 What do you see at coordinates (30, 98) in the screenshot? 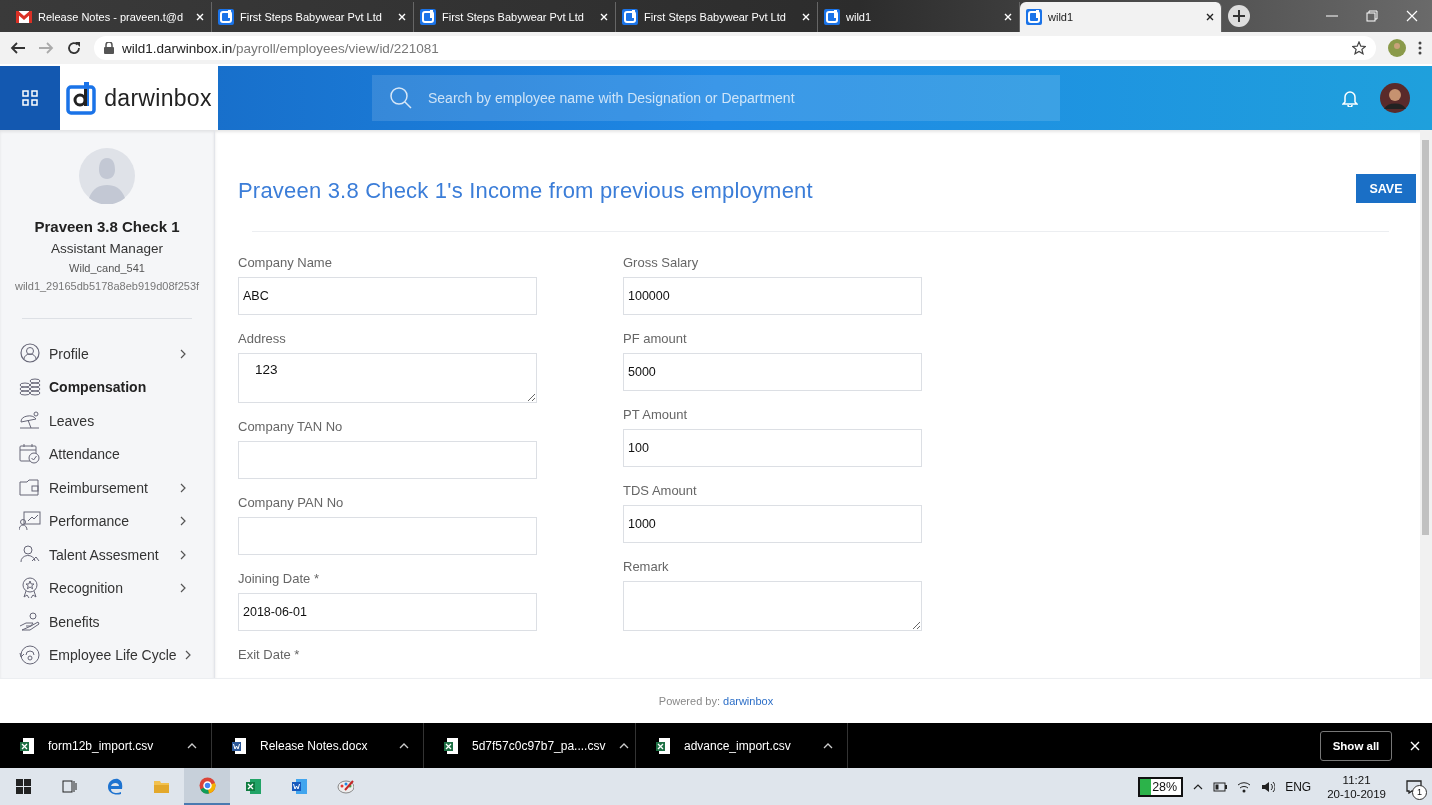
I see `apps-grid-icon` at bounding box center [30, 98].